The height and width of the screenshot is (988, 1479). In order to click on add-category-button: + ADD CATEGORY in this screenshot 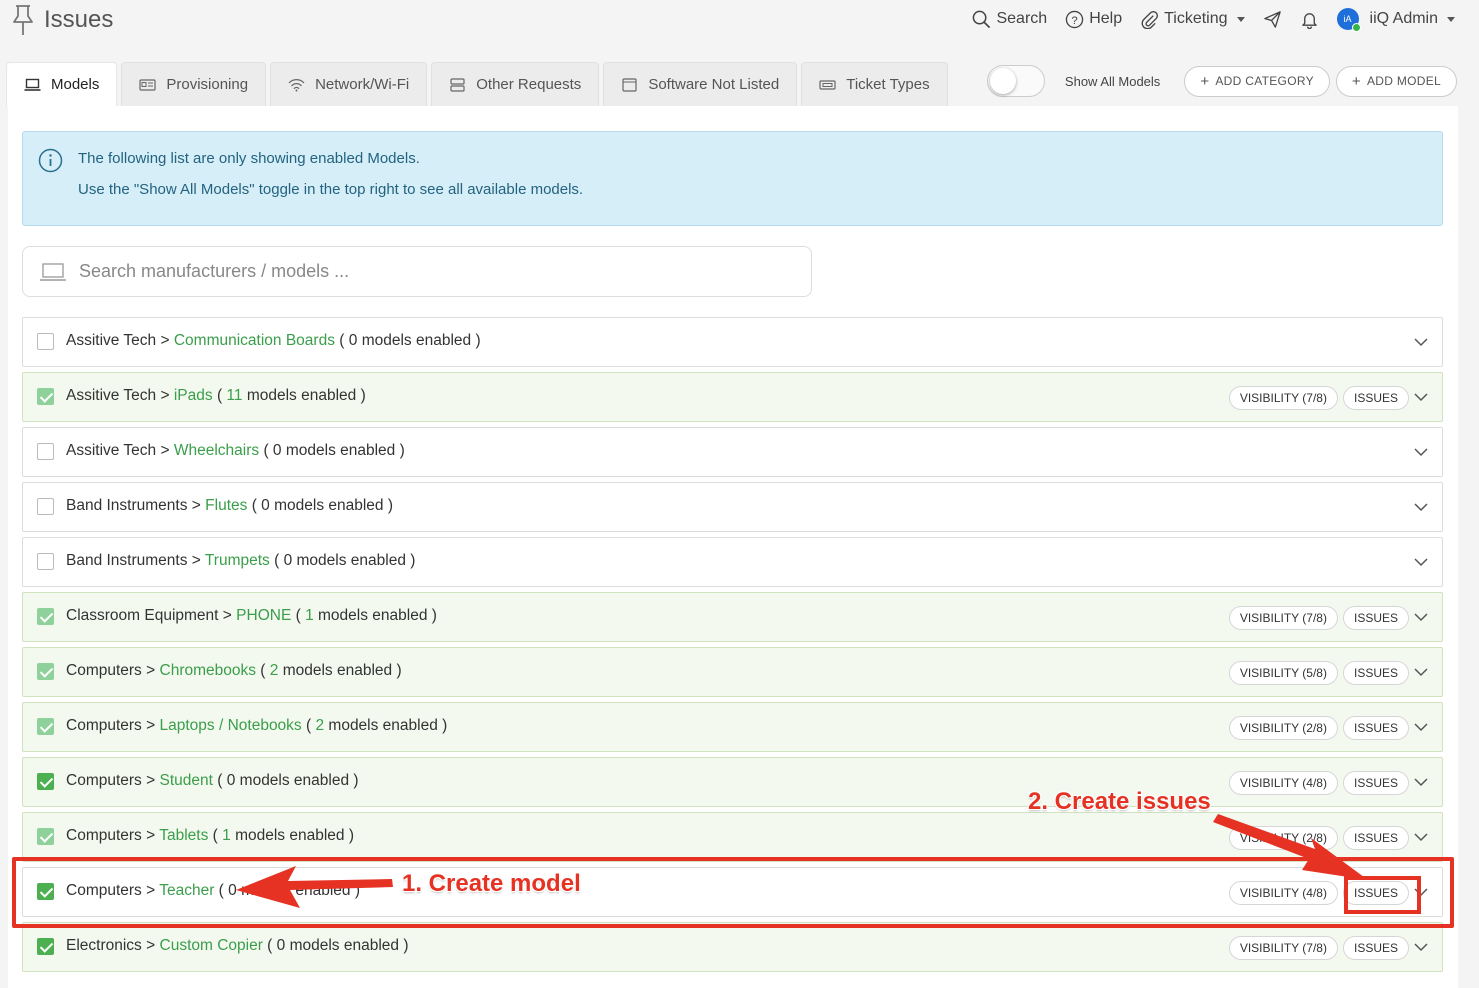, I will do `click(1257, 81)`.